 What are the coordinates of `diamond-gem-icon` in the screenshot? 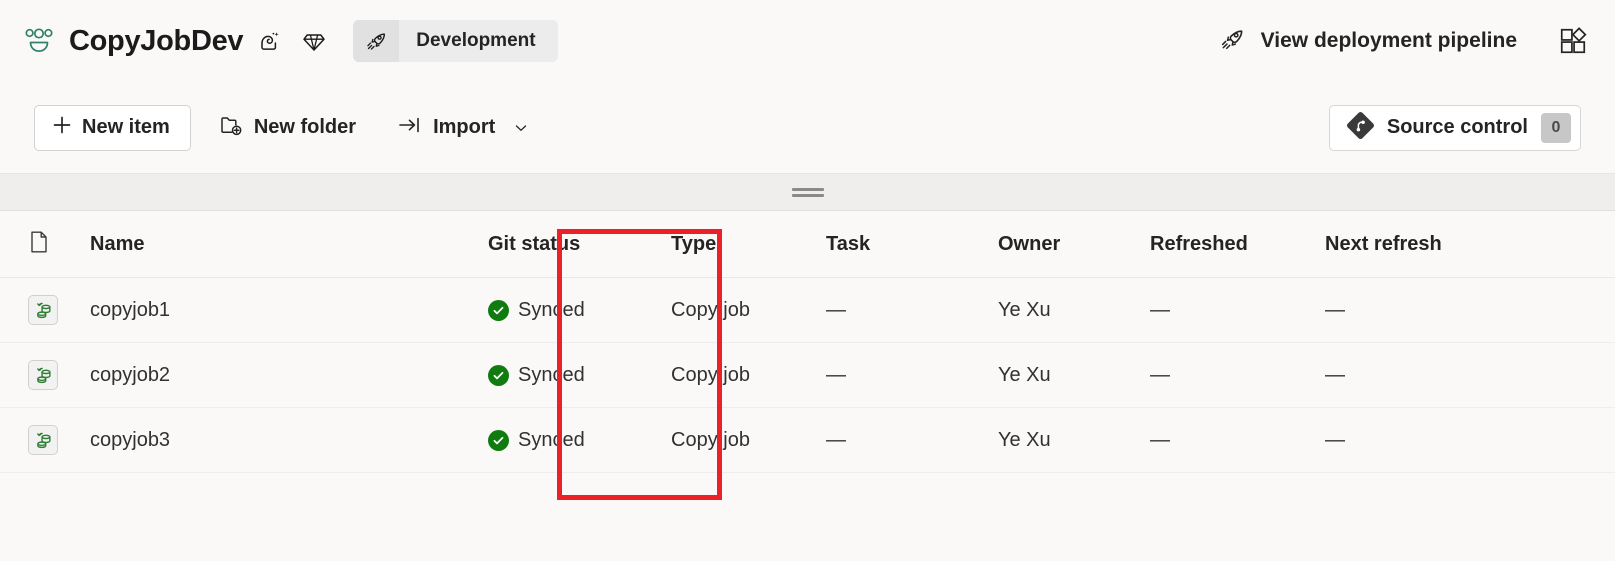 It's located at (314, 41).